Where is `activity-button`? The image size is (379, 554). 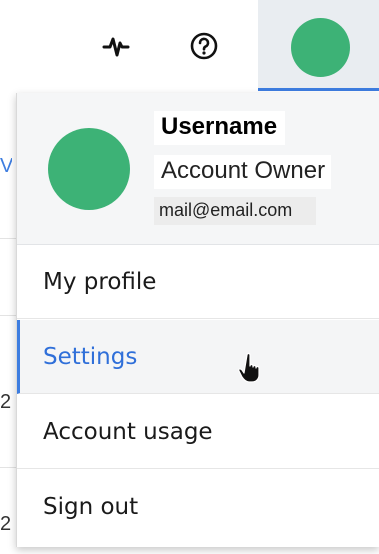 activity-button is located at coordinates (116, 46).